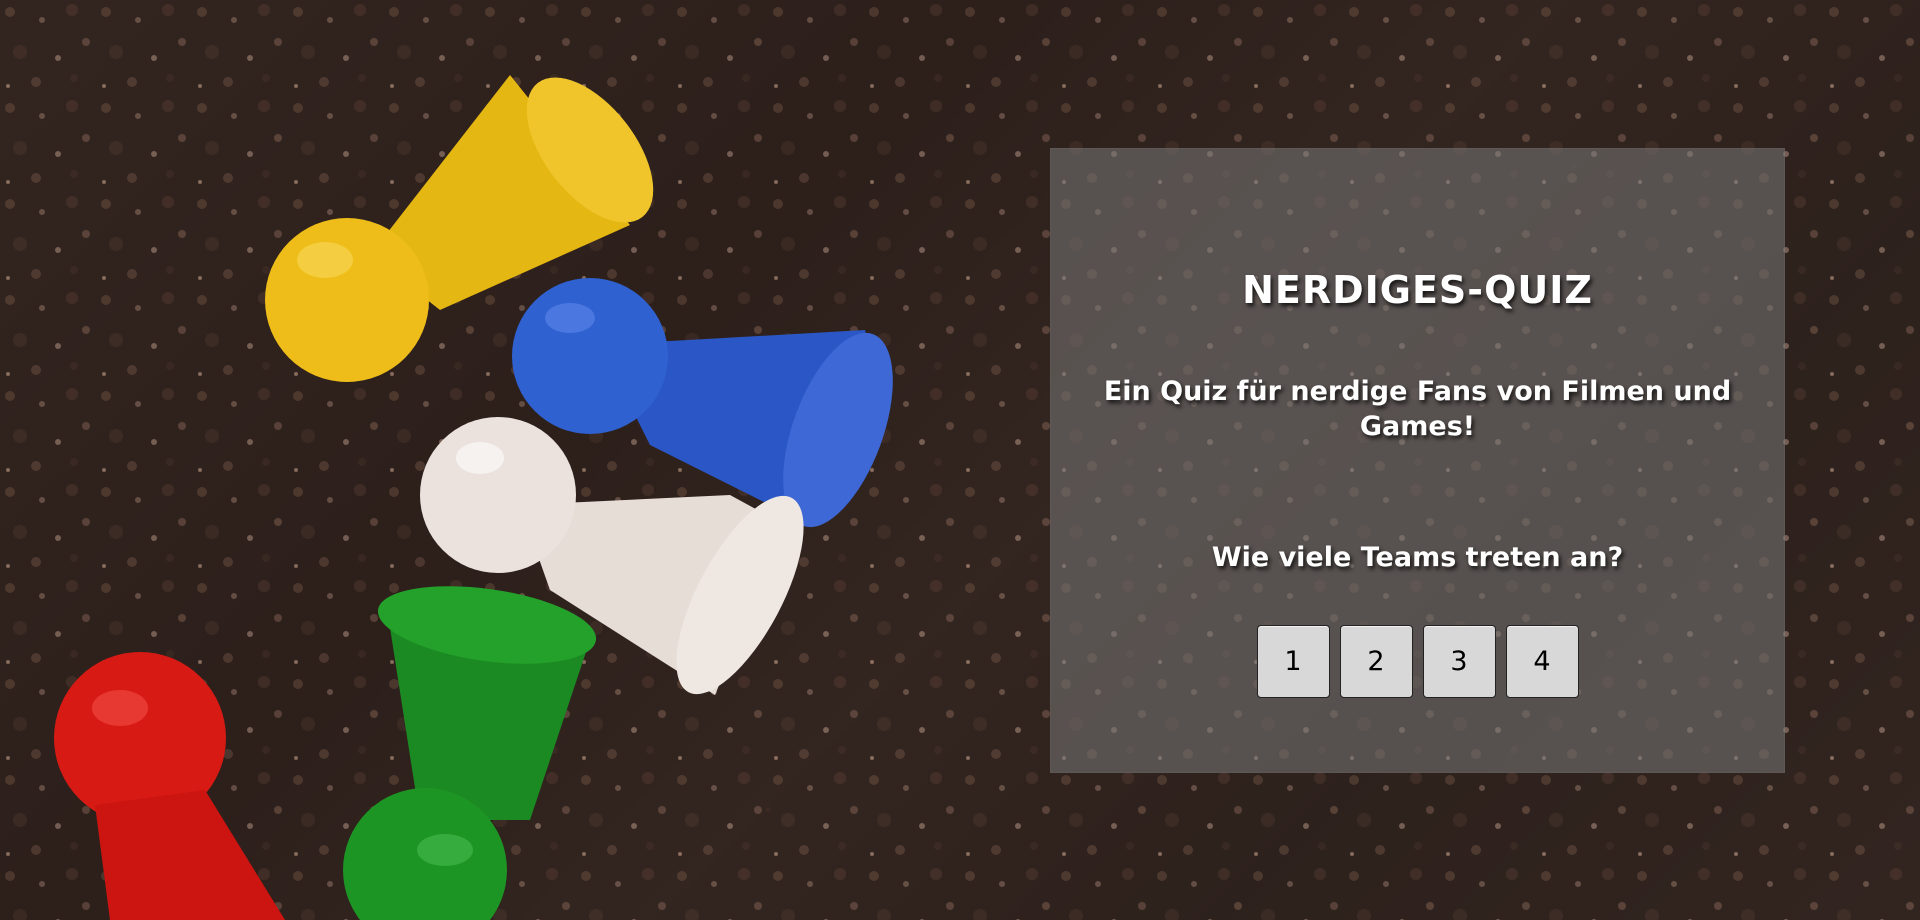 This screenshot has width=1920, height=920. Describe the element at coordinates (1376, 662) in the screenshot. I see `team-count-2-button: 2` at that location.